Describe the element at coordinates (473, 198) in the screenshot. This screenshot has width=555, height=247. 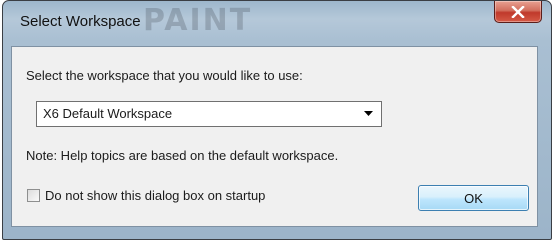
I see `ok-button: OK` at that location.